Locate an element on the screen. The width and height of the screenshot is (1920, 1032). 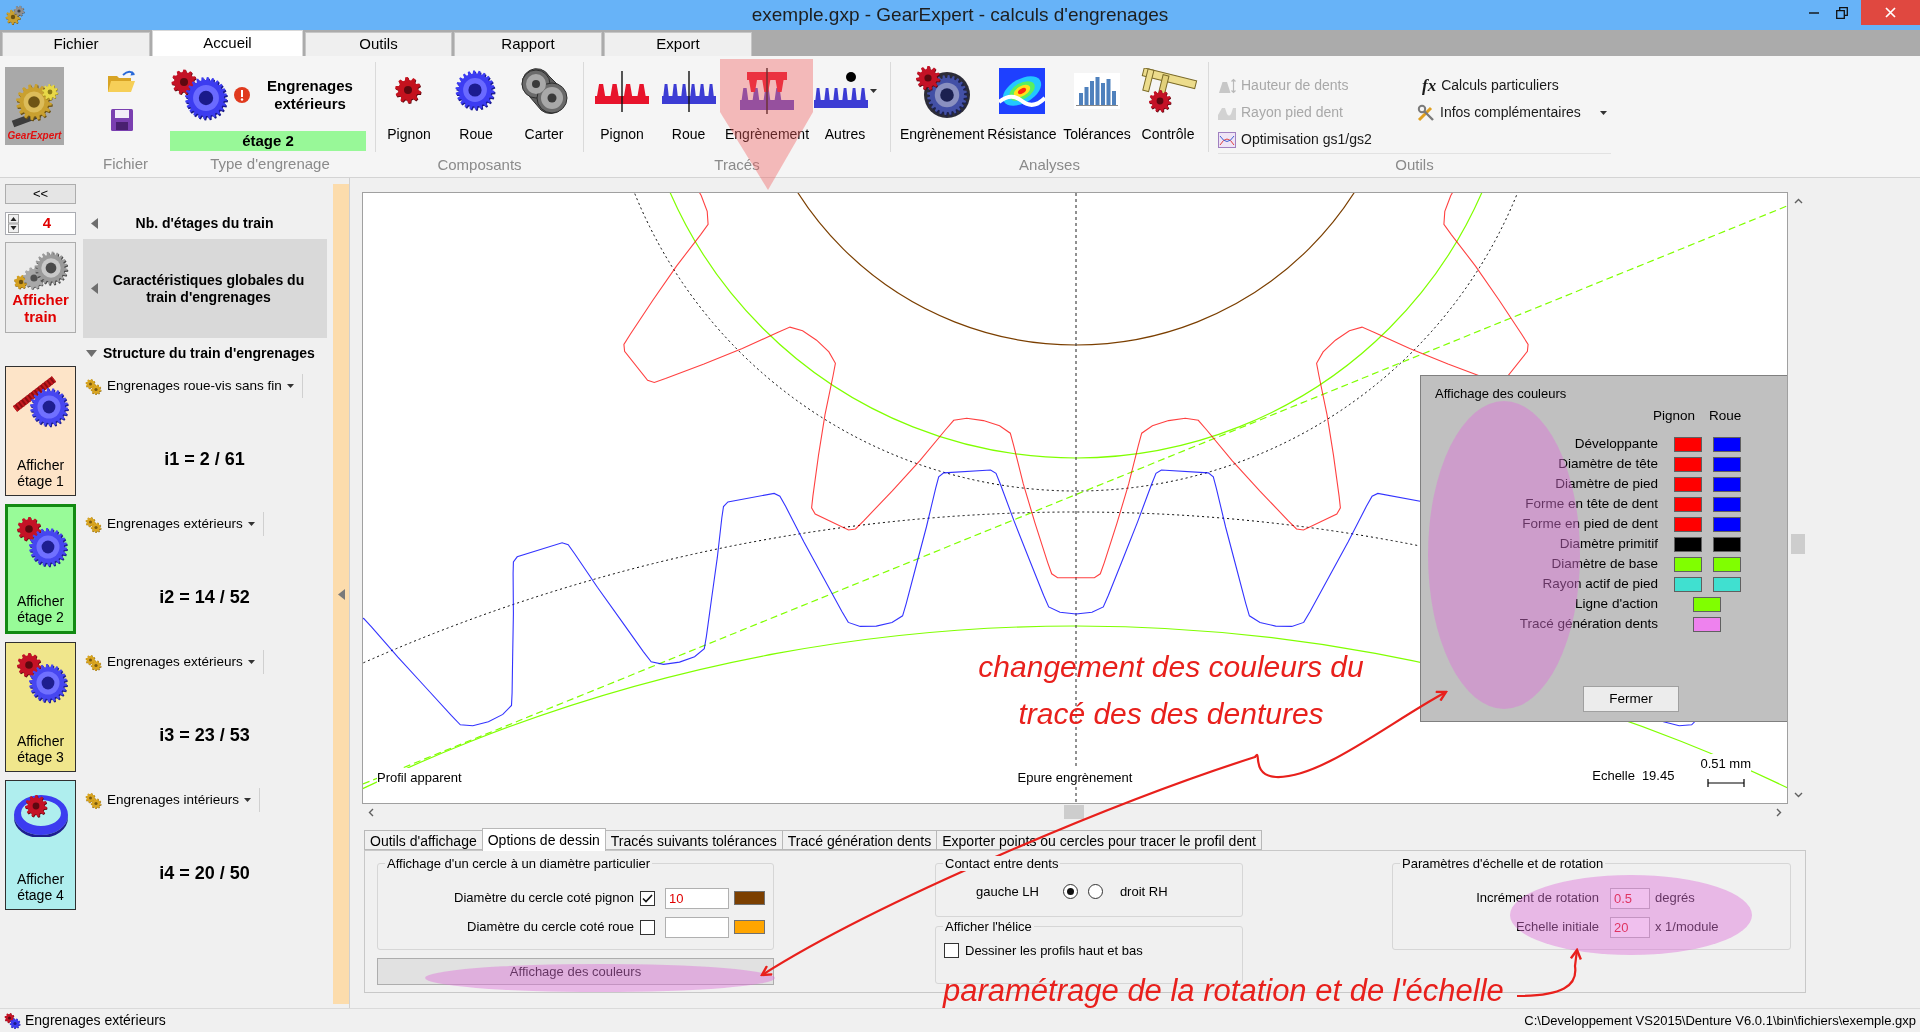
minimize-icon is located at coordinates (1814, 12).